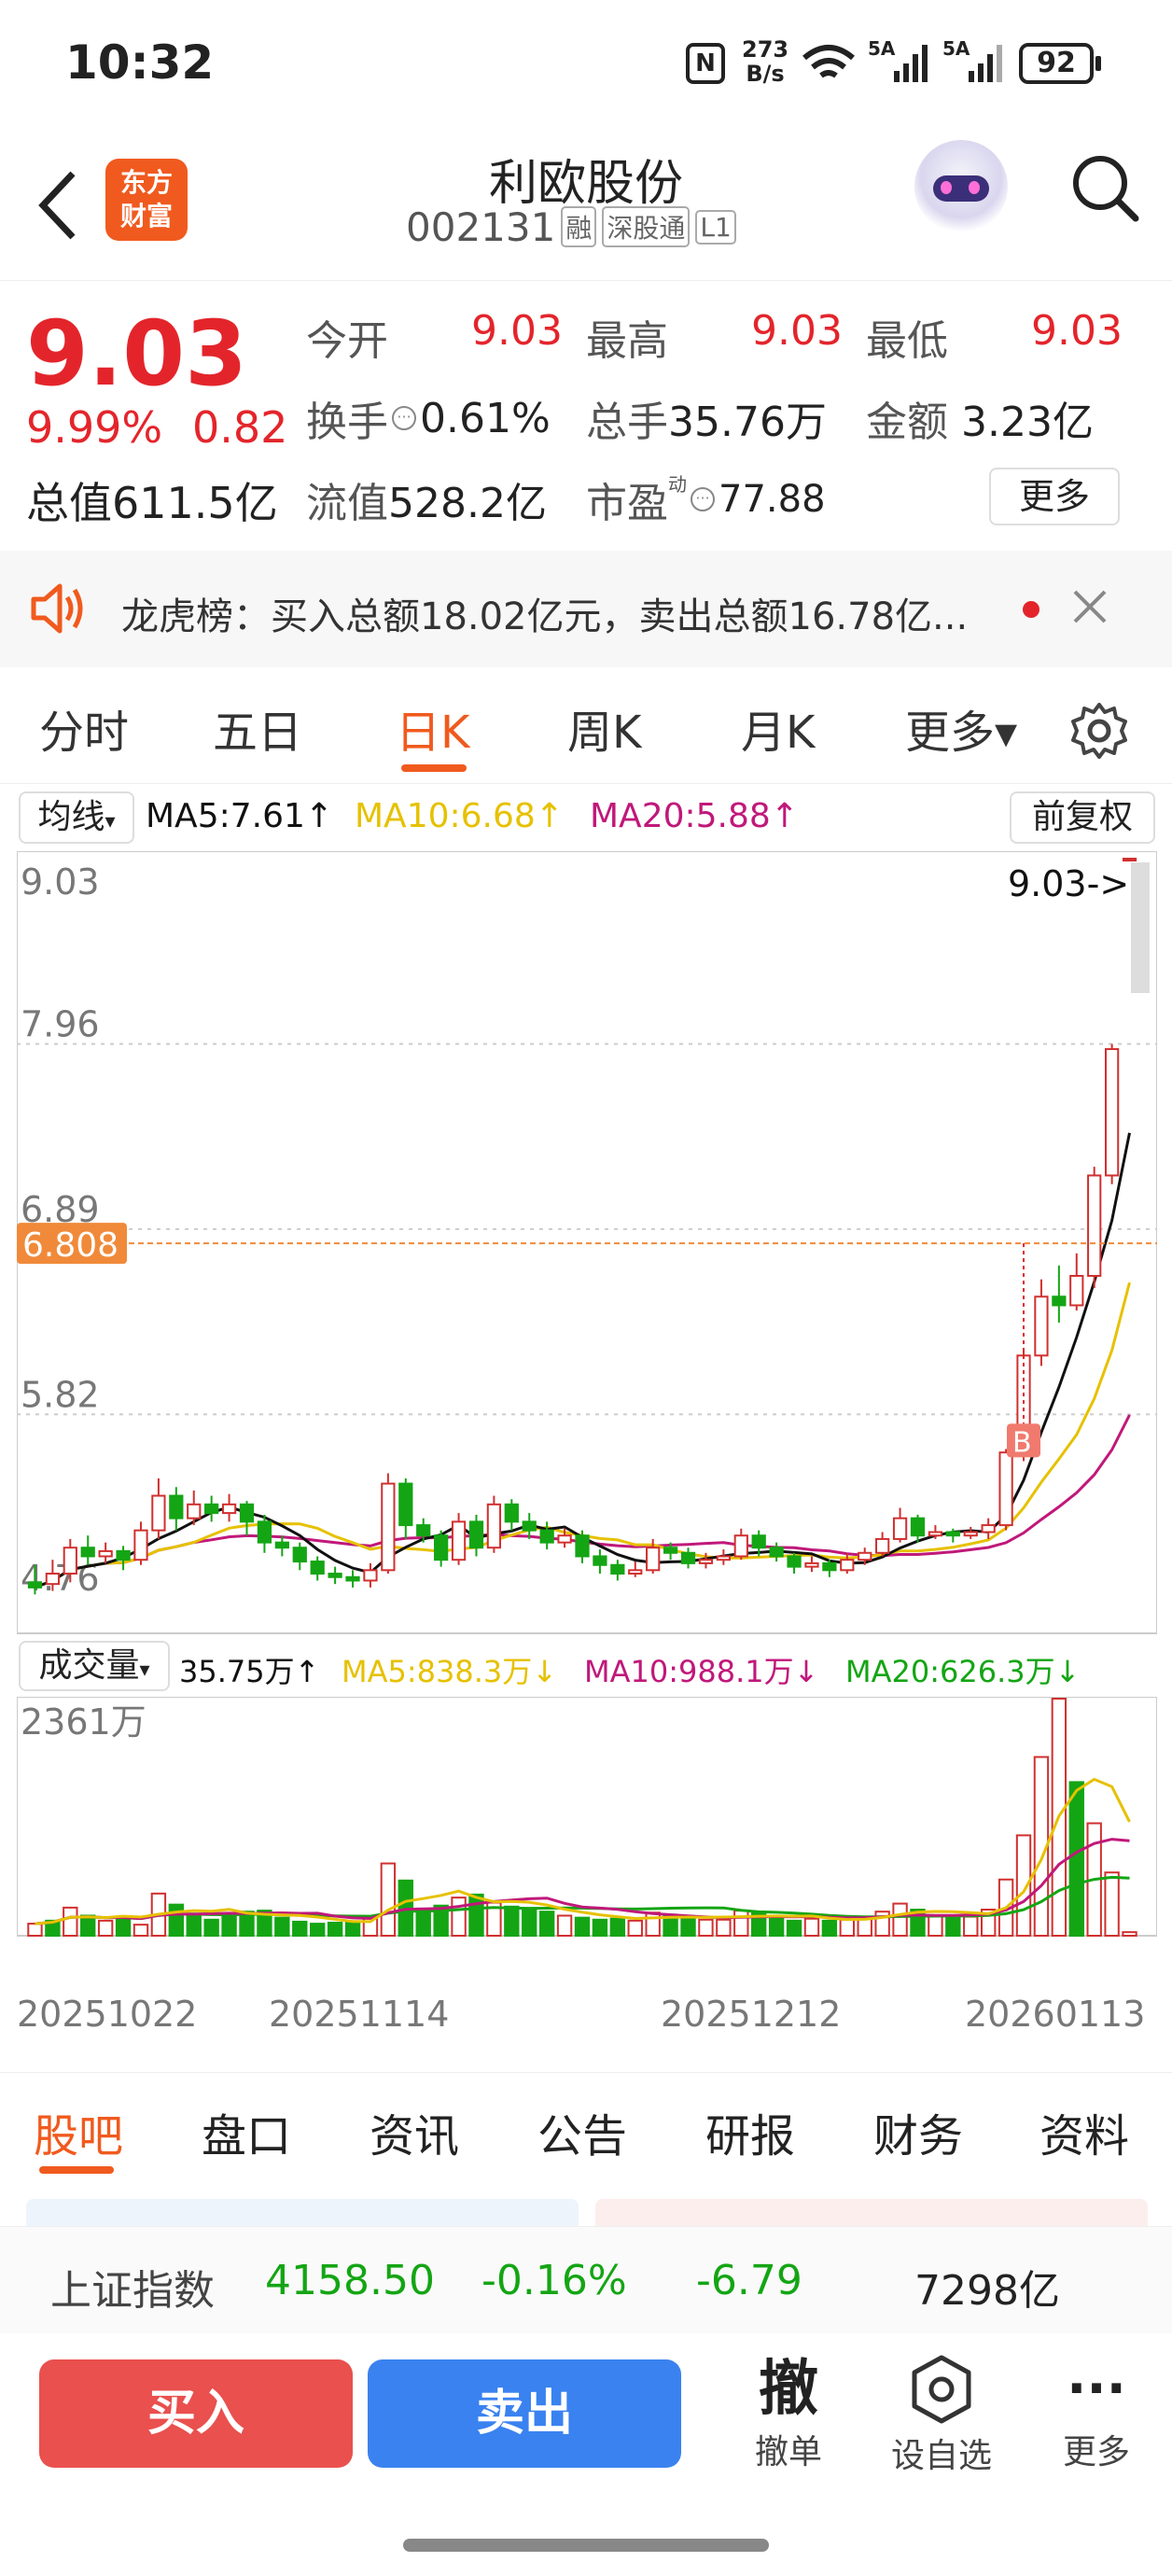 The image size is (1172, 2576). Describe the element at coordinates (350, 2280) in the screenshot. I see `index-value: 4158.50` at that location.